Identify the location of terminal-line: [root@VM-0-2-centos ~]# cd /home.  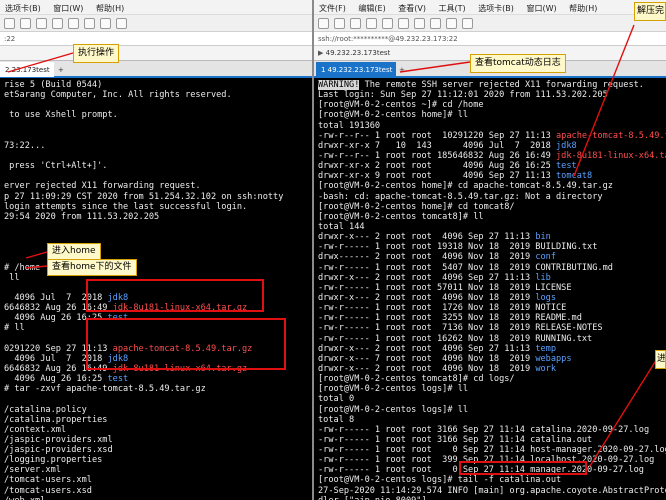
(492, 105).